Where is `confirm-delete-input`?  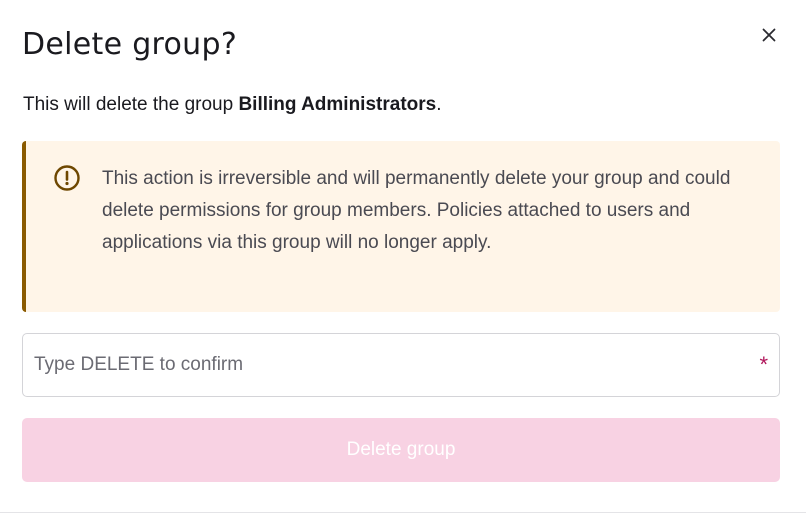
confirm-delete-input is located at coordinates (384, 365).